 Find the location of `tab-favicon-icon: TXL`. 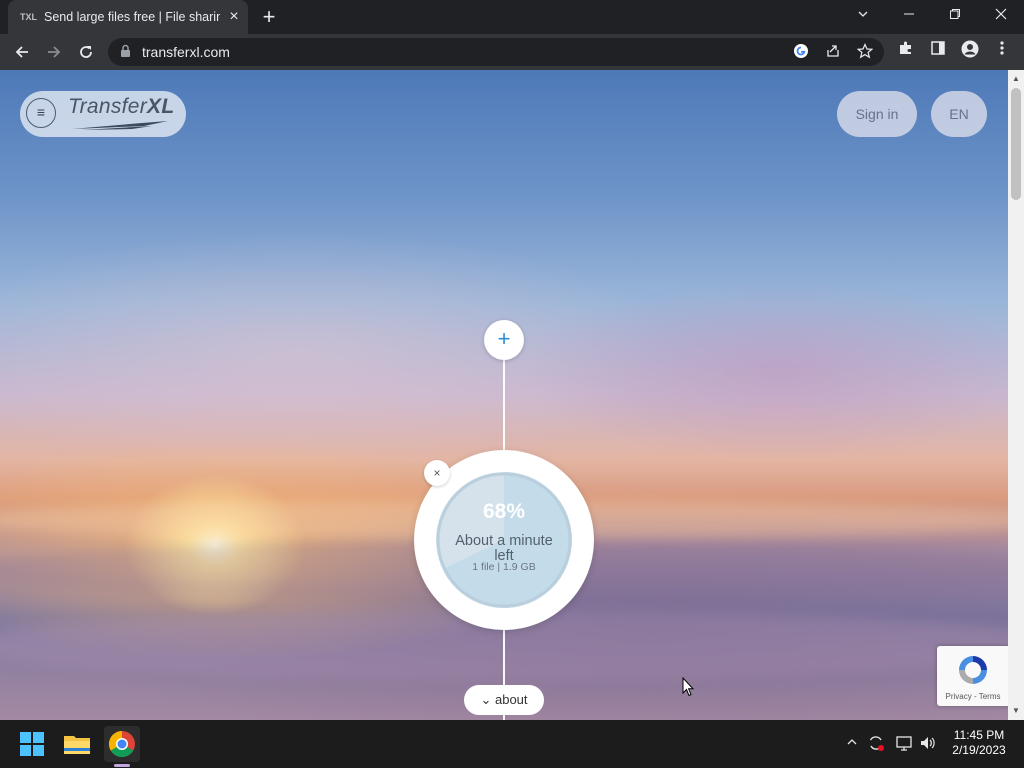

tab-favicon-icon: TXL is located at coordinates (28, 17).